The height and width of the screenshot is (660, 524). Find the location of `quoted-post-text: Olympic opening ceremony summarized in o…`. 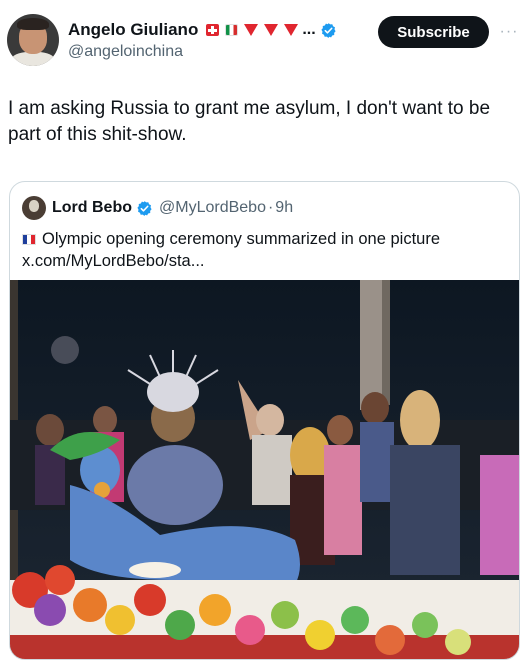

quoted-post-text: Olympic opening ceremony summarized in o… is located at coordinates (241, 239).